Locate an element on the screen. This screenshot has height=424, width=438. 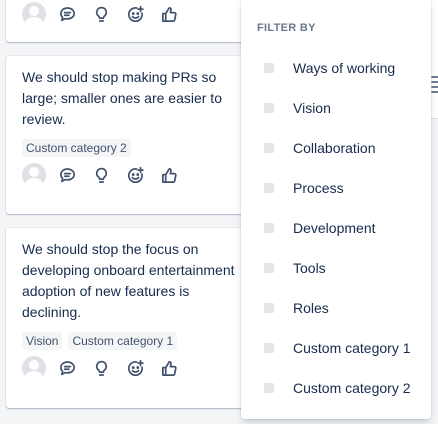
card is located at coordinates (131, 21).